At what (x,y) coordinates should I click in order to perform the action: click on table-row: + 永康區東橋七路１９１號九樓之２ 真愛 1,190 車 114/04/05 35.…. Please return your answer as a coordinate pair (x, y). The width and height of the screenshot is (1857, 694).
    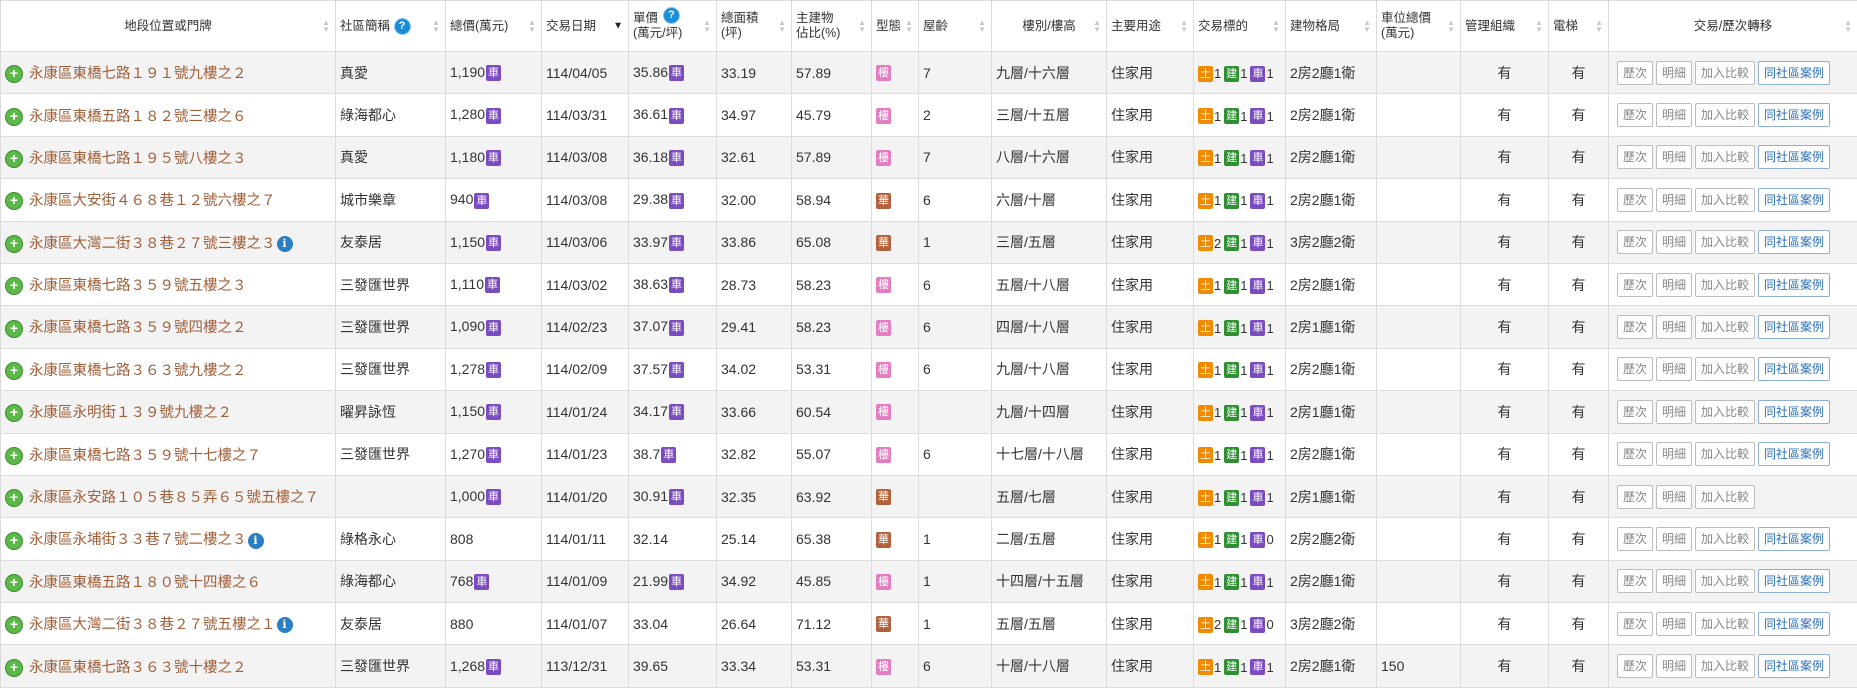
    Looking at the image, I should click on (928, 72).